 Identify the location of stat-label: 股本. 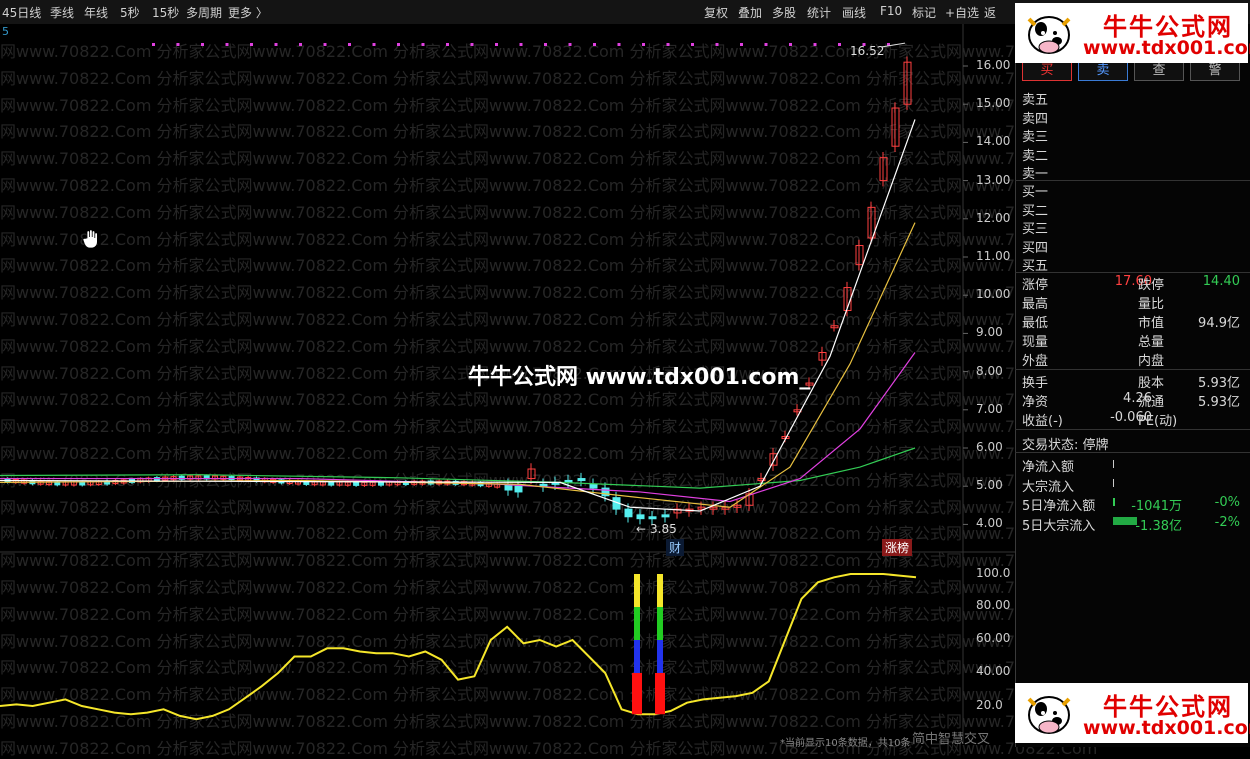
(1151, 383).